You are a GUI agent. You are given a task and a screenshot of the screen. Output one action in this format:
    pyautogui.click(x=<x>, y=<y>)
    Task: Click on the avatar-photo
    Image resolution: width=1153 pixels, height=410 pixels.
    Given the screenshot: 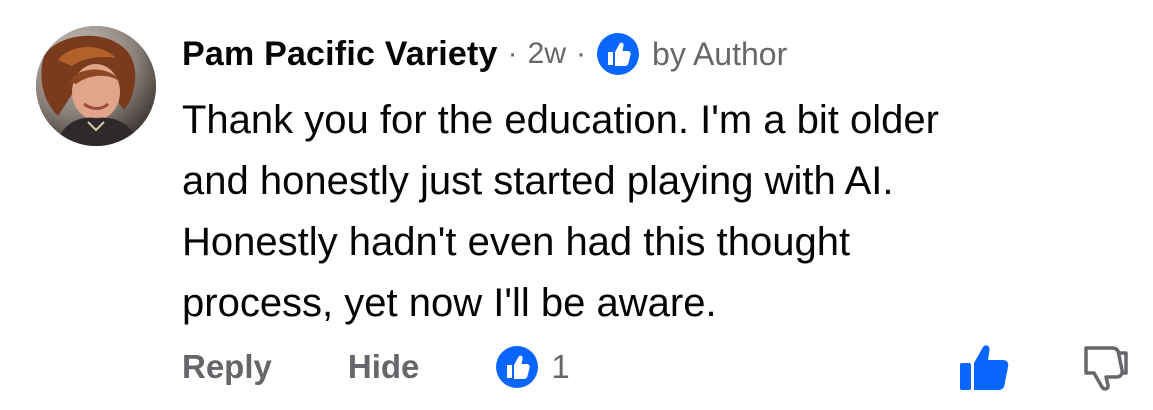 What is the action you would take?
    pyautogui.click(x=96, y=86)
    